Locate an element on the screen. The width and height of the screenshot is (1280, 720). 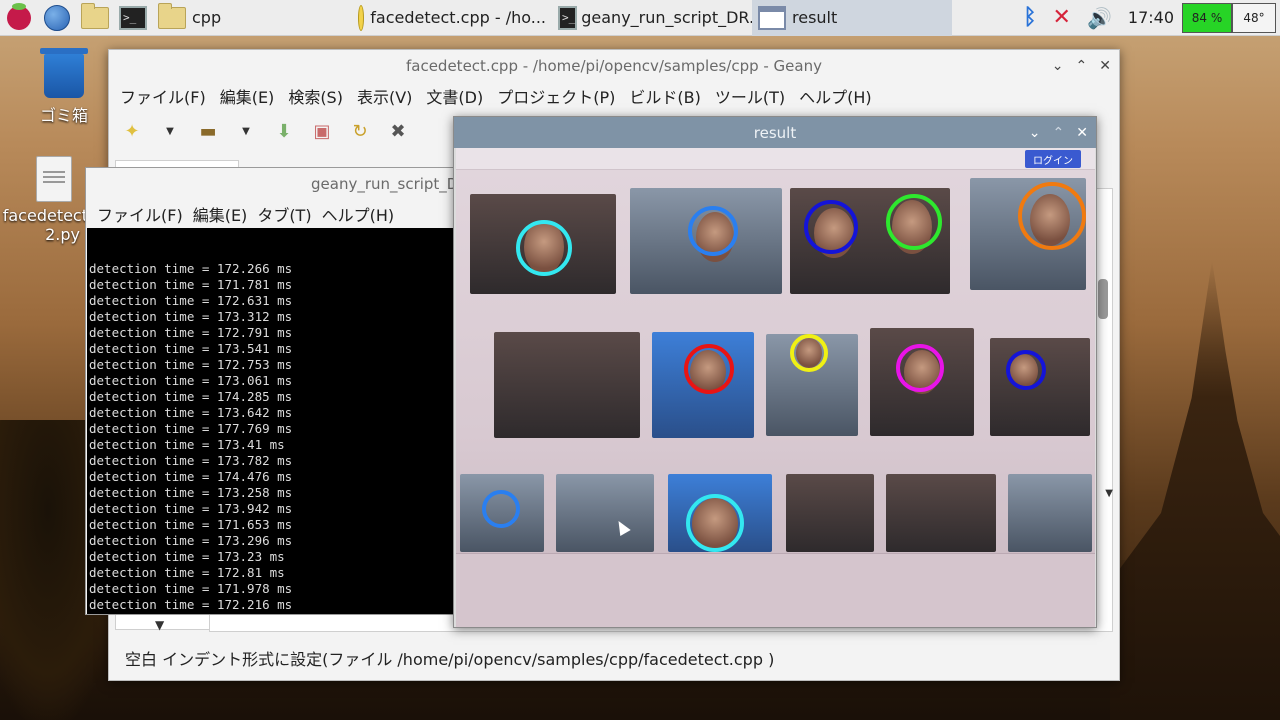
terminal-line: detection time = 174.476 ms is located at coordinates (191, 476).